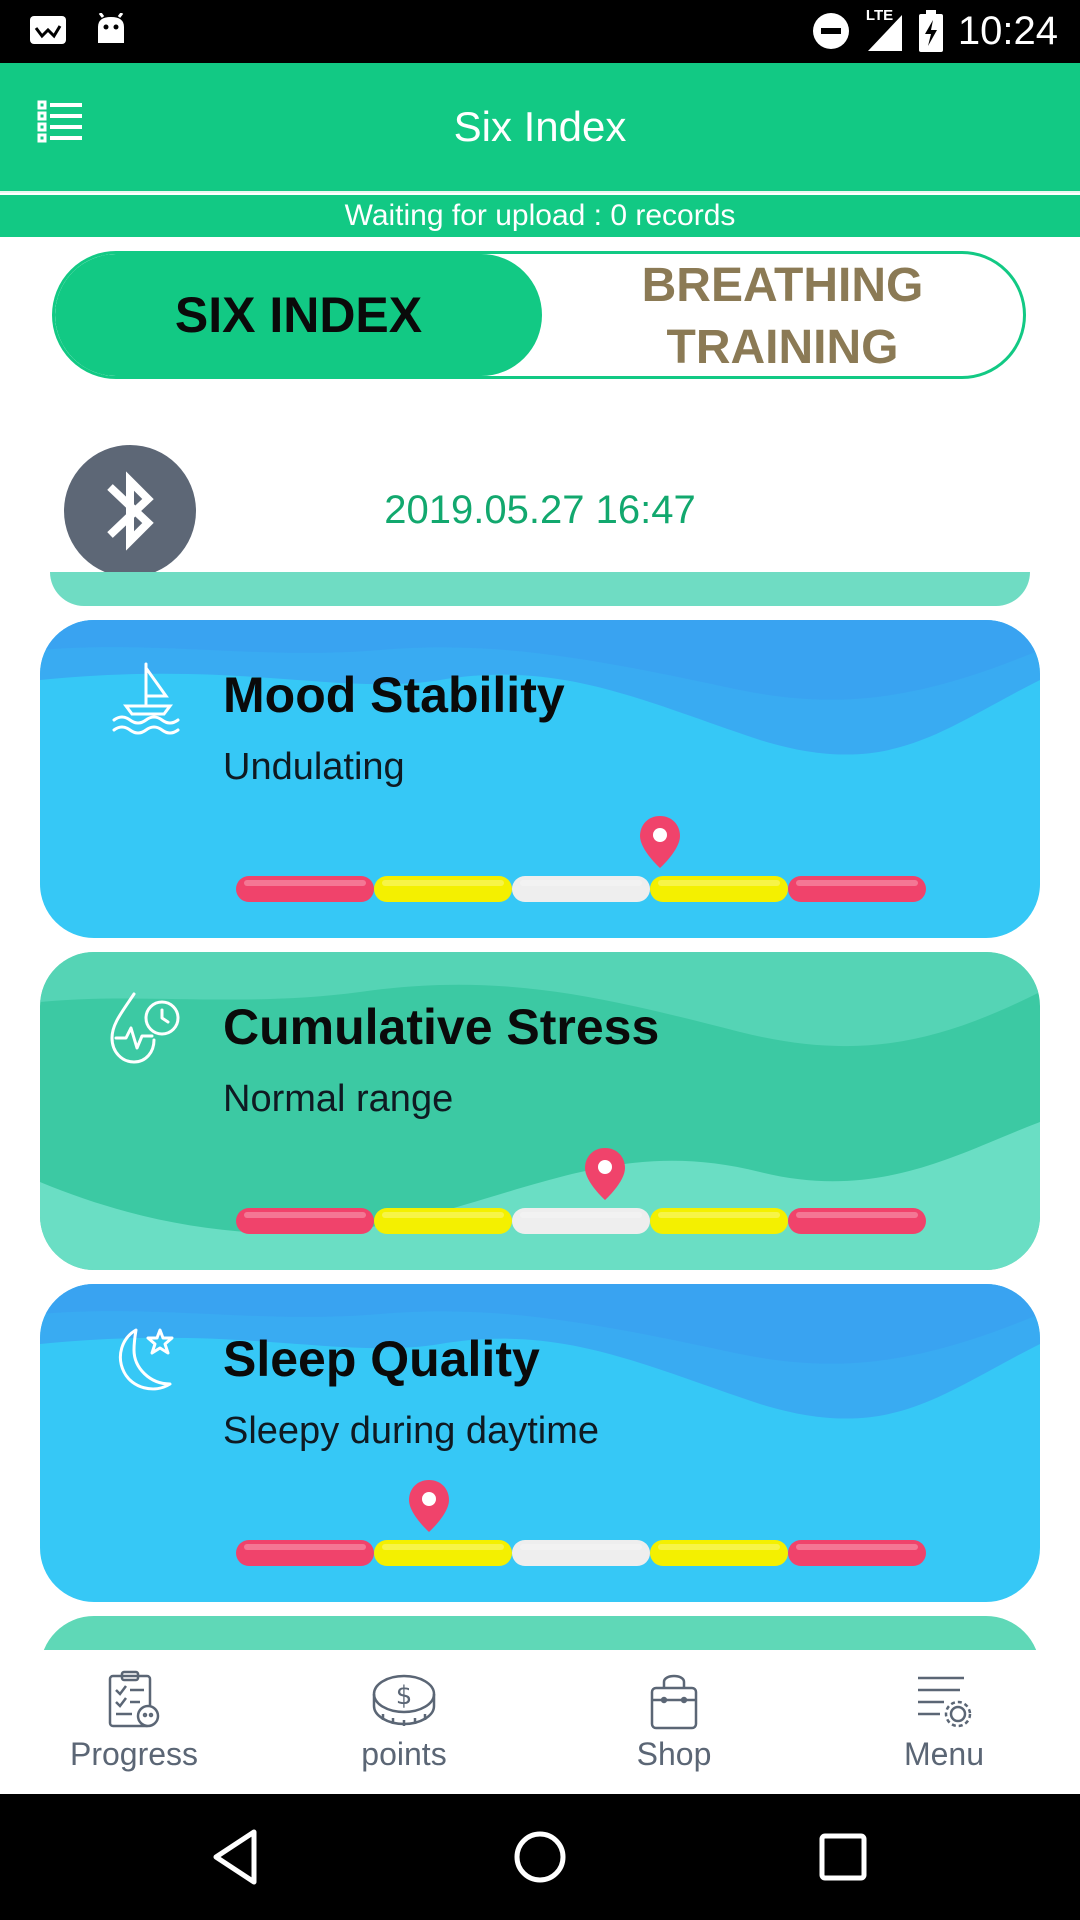  Describe the element at coordinates (674, 1754) in the screenshot. I see `nav-label: Shop` at that location.